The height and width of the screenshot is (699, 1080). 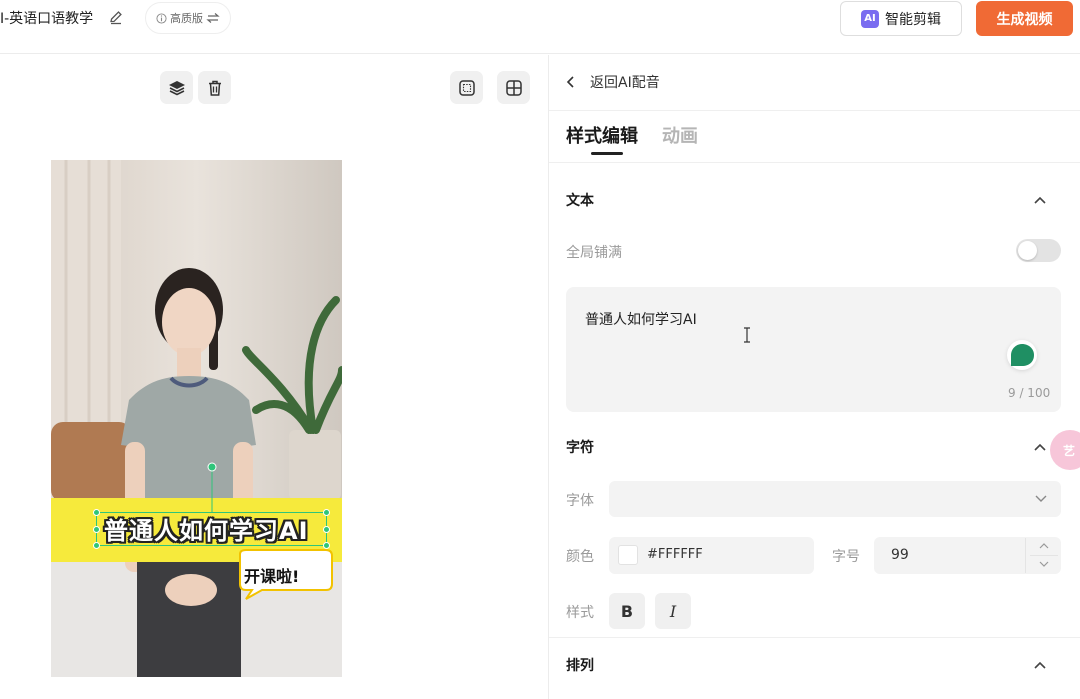 I want to click on chevron-left-icon, so click(x=570, y=82).